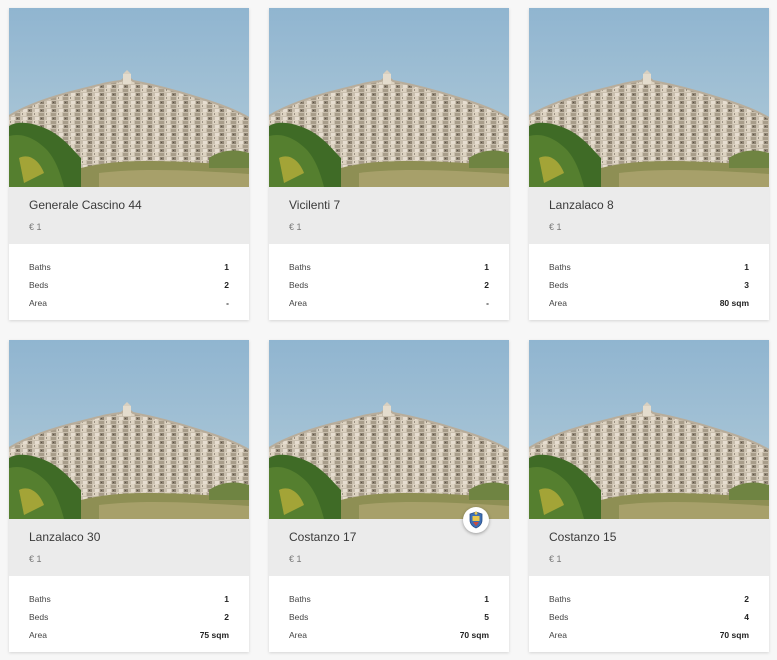 This screenshot has height=660, width=777. I want to click on listing-details: Baths 1 Beds 3 Area 80 sqm, so click(649, 278).